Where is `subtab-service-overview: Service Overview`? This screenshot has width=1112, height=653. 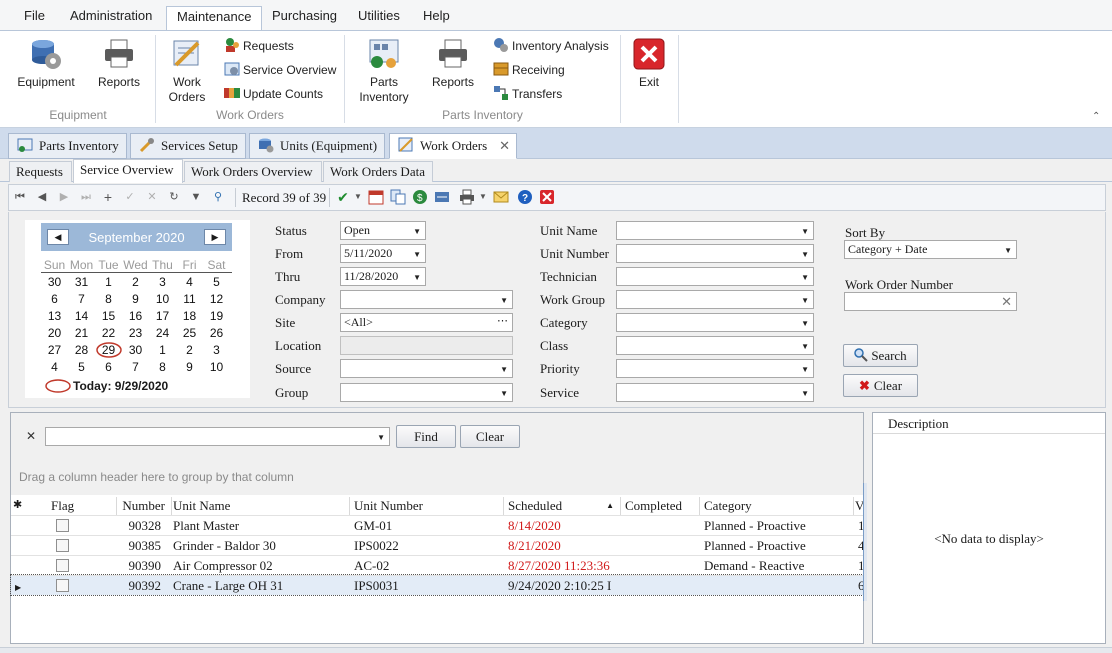 subtab-service-overview: Service Overview is located at coordinates (128, 171).